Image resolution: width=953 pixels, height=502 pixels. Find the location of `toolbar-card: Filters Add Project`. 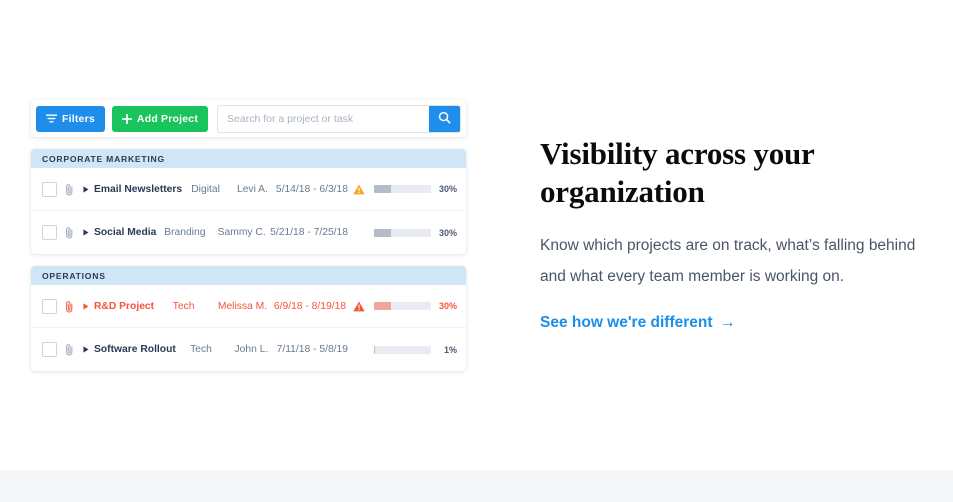

toolbar-card: Filters Add Project is located at coordinates (248, 118).